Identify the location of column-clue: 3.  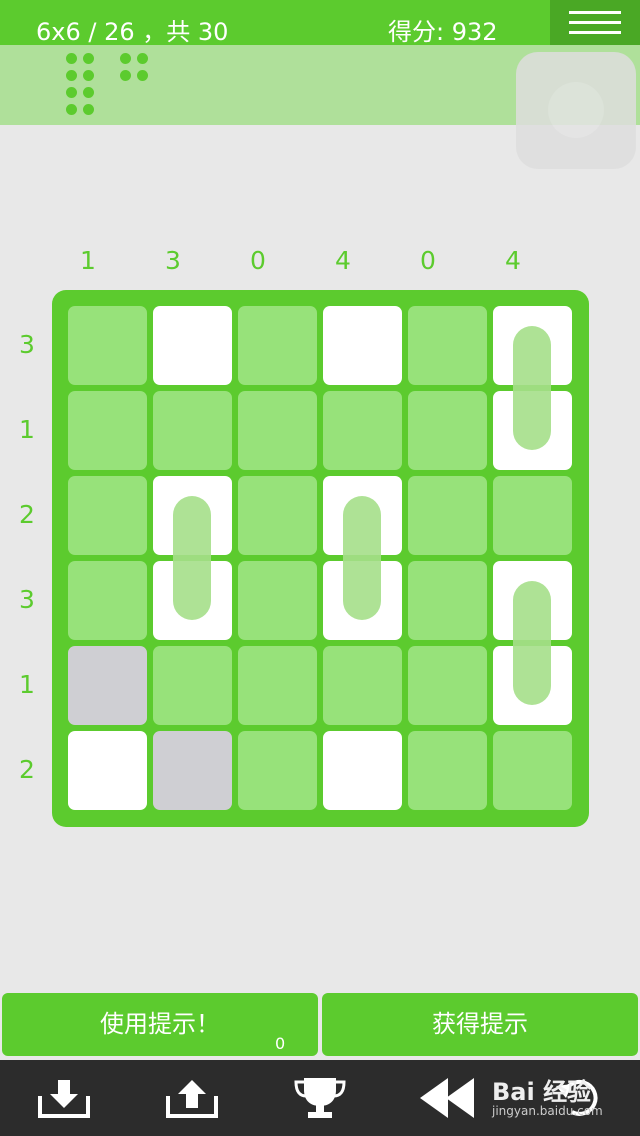
(173, 260).